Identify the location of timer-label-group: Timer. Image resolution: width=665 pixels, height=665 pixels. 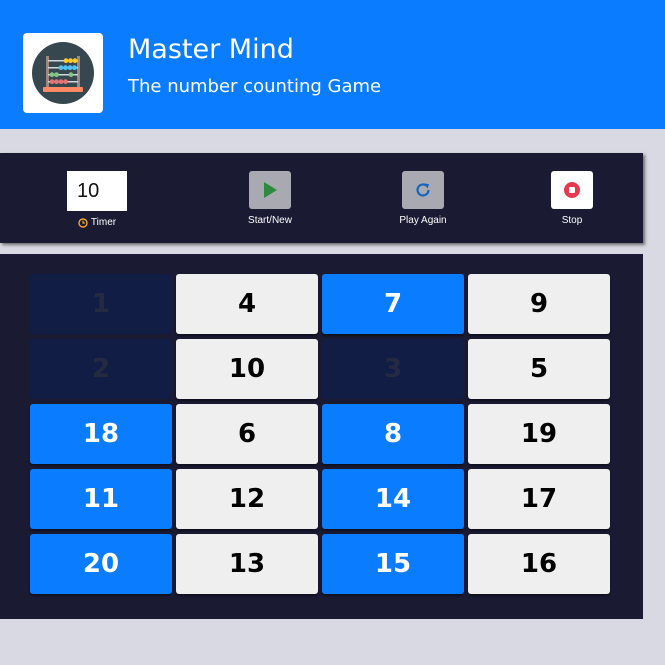
(97, 222).